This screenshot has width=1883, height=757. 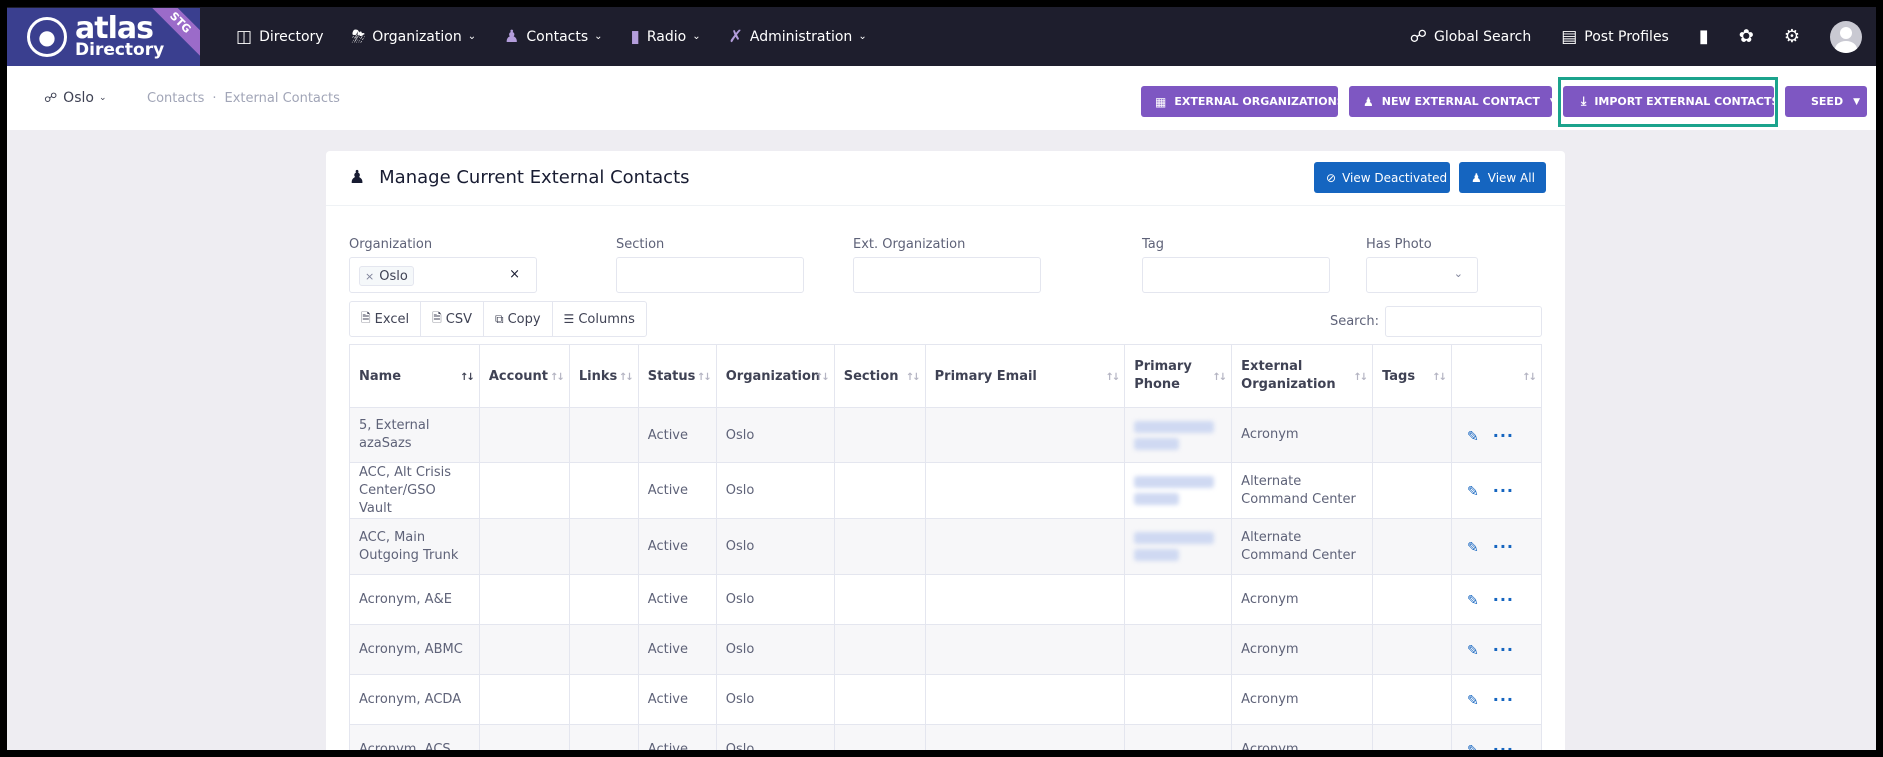 I want to click on walkie-talkie-icon: ▮, so click(x=1704, y=36).